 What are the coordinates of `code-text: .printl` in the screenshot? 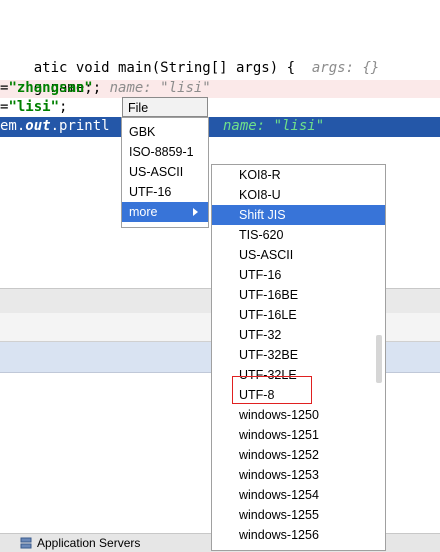 It's located at (80, 126).